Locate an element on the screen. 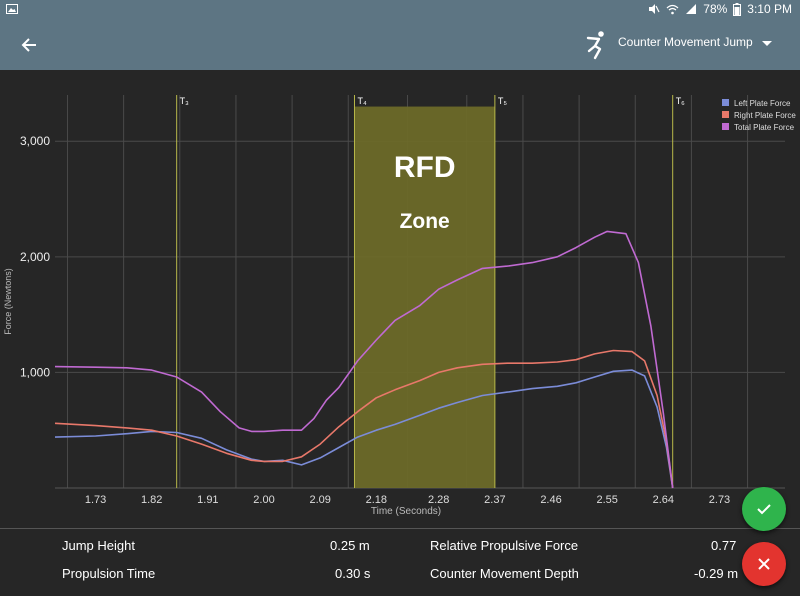 This screenshot has height=596, width=800. x-tick-label: 1.91 is located at coordinates (207, 500).